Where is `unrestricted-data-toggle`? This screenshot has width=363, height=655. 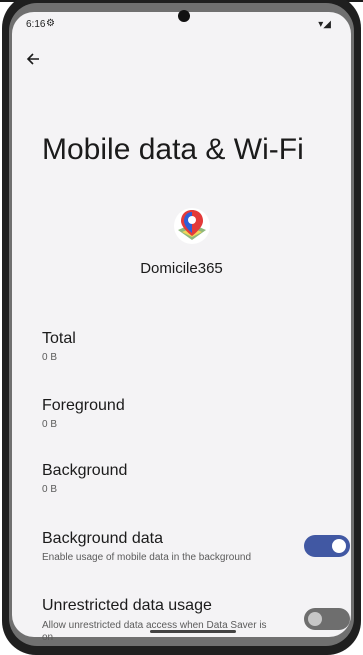 unrestricted-data-toggle is located at coordinates (327, 619).